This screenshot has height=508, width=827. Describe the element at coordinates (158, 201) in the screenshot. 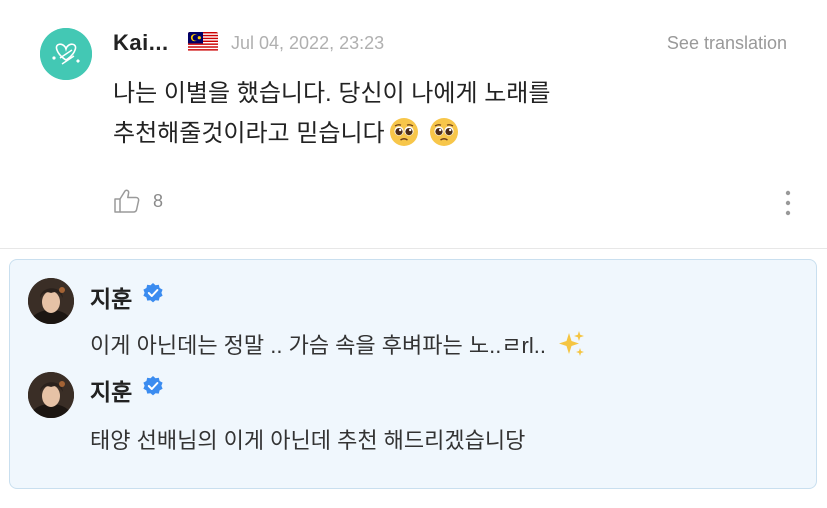

I see `like-count: 8` at that location.